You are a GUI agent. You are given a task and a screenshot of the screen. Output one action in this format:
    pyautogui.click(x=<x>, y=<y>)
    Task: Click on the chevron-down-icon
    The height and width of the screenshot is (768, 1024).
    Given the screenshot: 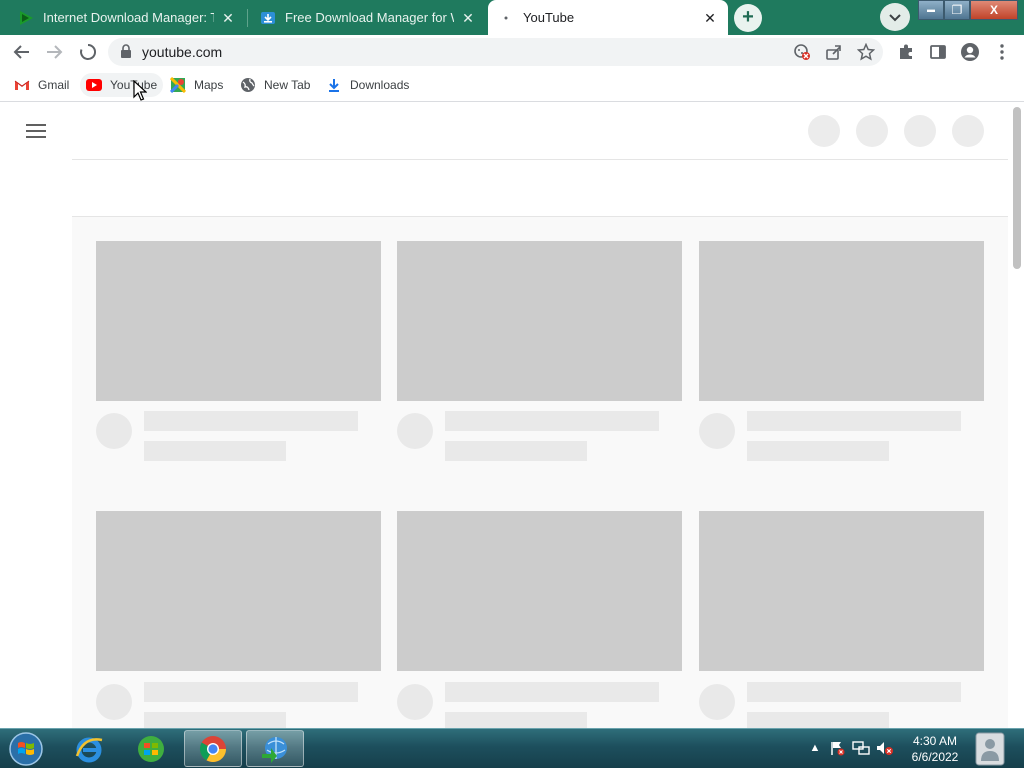 What is the action you would take?
    pyautogui.click(x=895, y=18)
    